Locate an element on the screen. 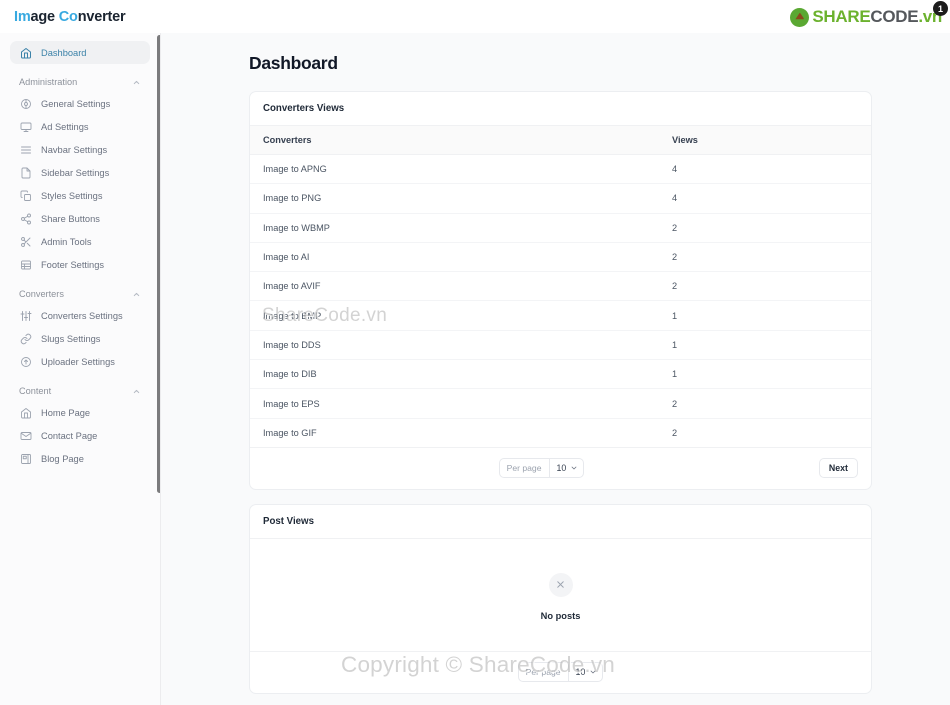 This screenshot has width=950, height=705. table-row: Image to EPS 2 is located at coordinates (560, 403).